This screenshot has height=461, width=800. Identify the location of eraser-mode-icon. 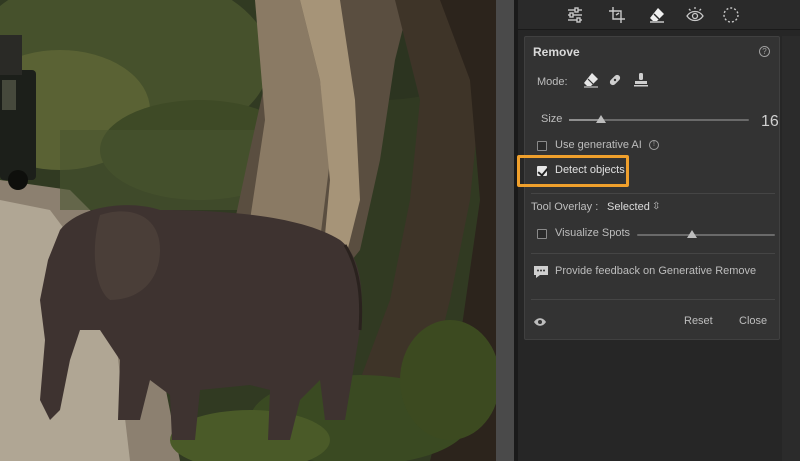
(592, 81).